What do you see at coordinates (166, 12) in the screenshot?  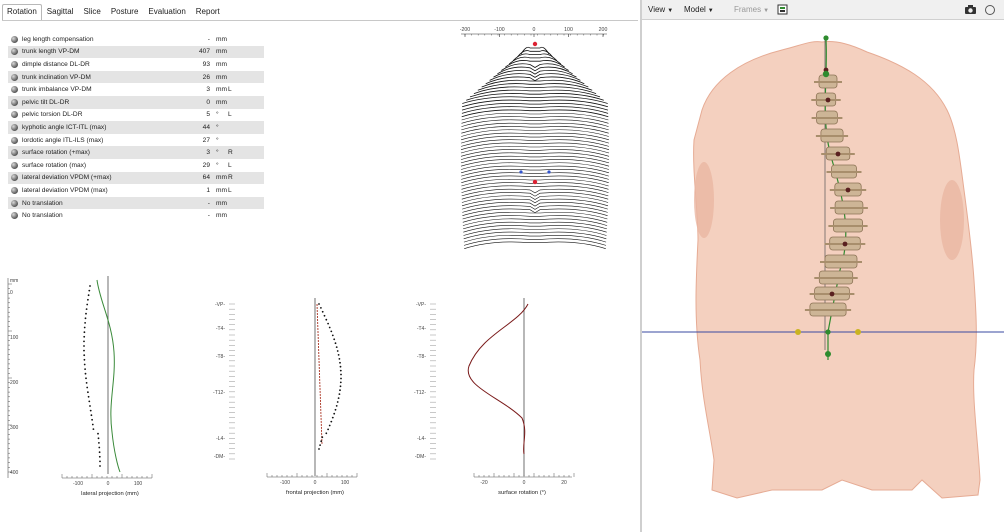 I see `tab-evaluation: Evaluation` at bounding box center [166, 12].